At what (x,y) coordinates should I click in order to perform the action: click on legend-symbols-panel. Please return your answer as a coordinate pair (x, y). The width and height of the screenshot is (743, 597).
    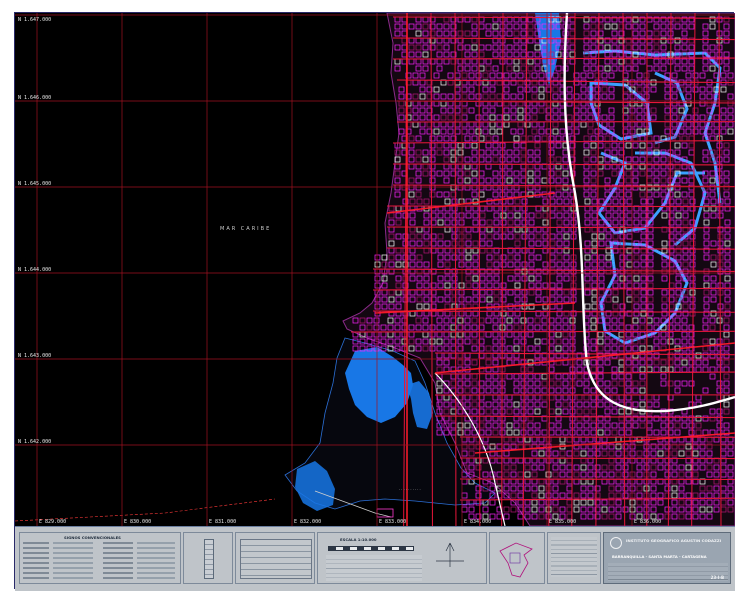
    Looking at the image, I should click on (208, 558).